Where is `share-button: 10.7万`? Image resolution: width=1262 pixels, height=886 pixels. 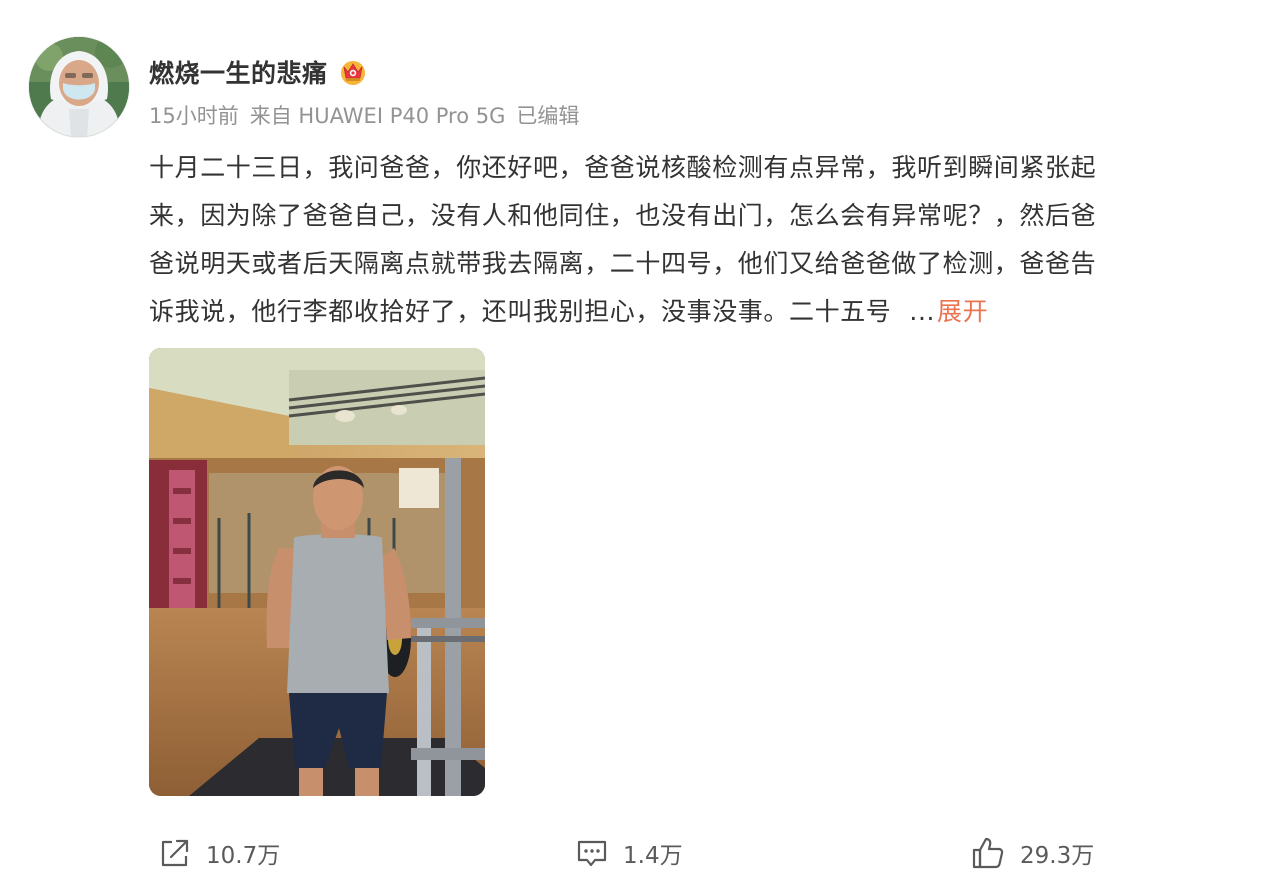
share-button: 10.7万 is located at coordinates (219, 853).